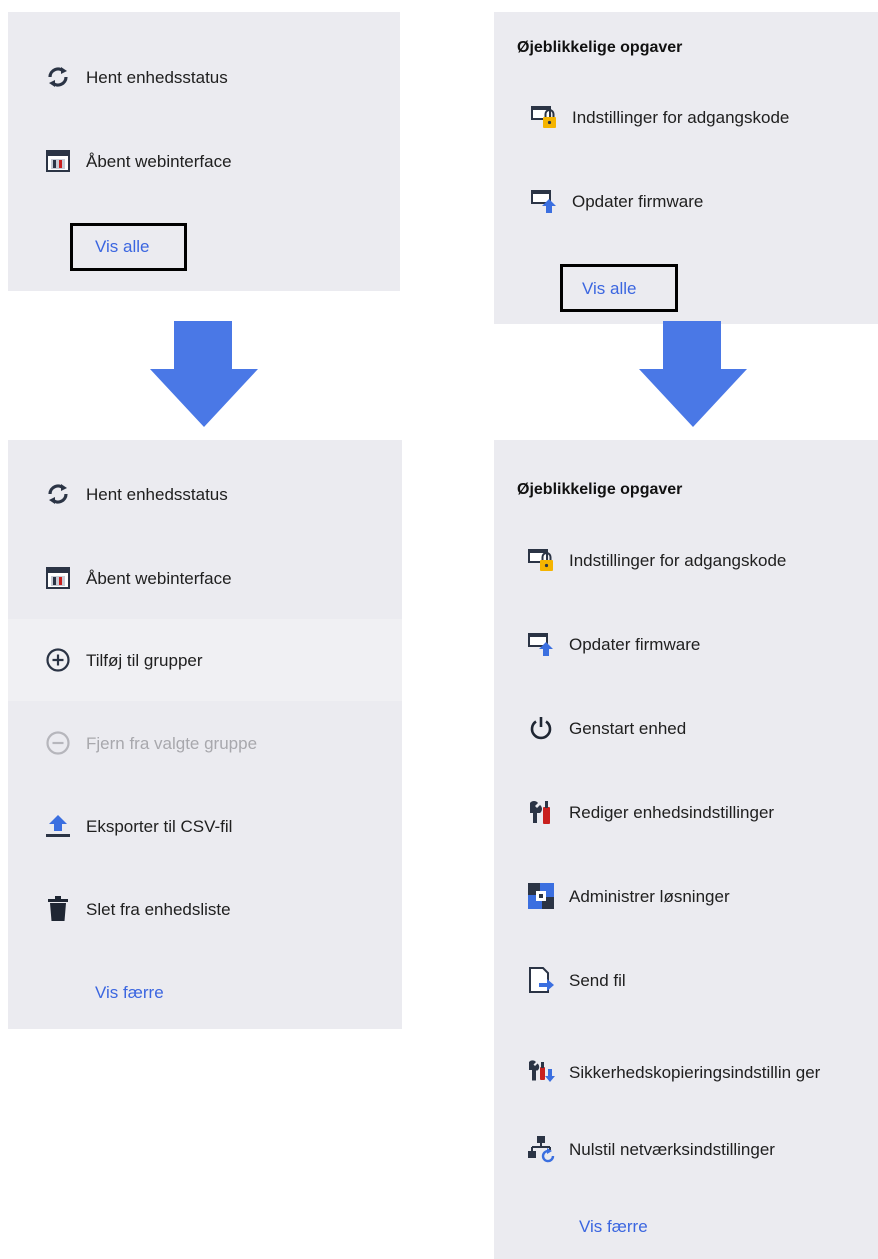  What do you see at coordinates (159, 826) in the screenshot?
I see `item-label: Eksporter til CSV-fil` at bounding box center [159, 826].